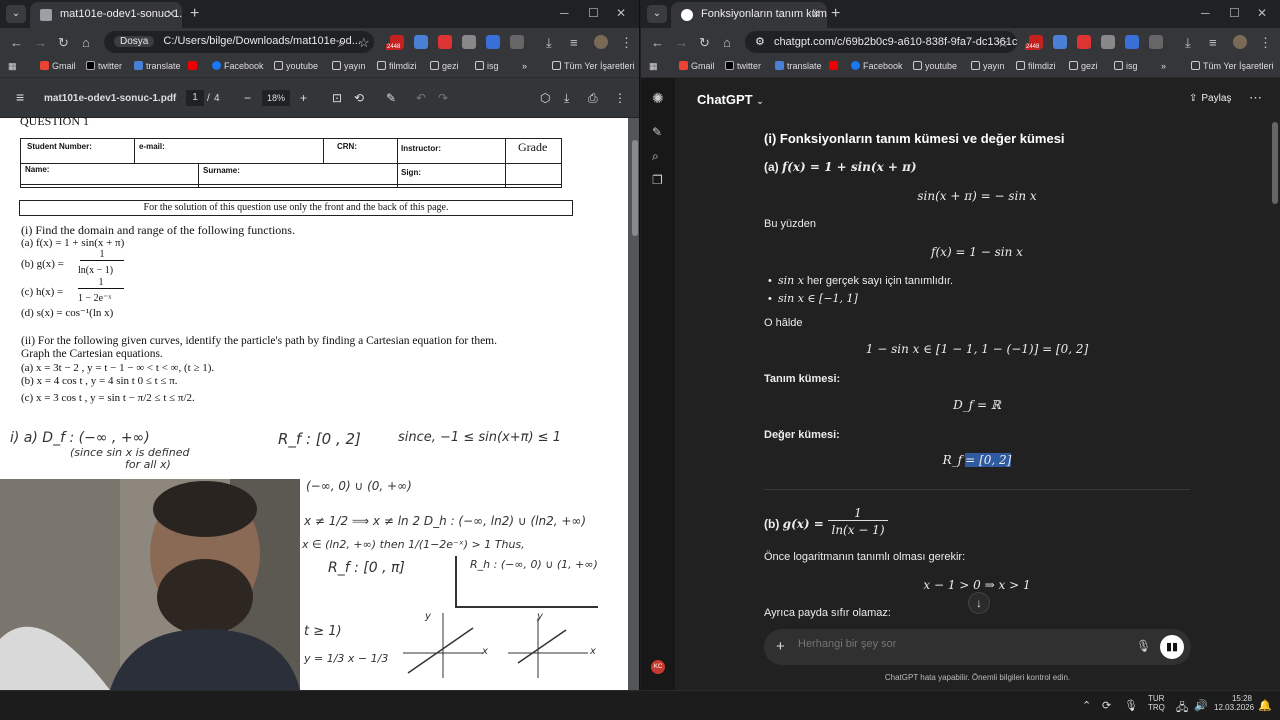  What do you see at coordinates (359, 98) in the screenshot?
I see `rotate-icon: ⟲` at bounding box center [359, 98].